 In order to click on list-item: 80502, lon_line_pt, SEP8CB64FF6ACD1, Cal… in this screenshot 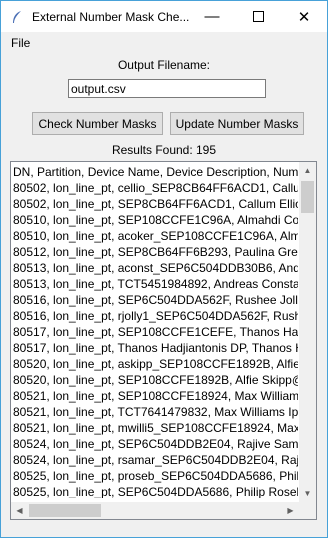, I will do `click(155, 204)`.